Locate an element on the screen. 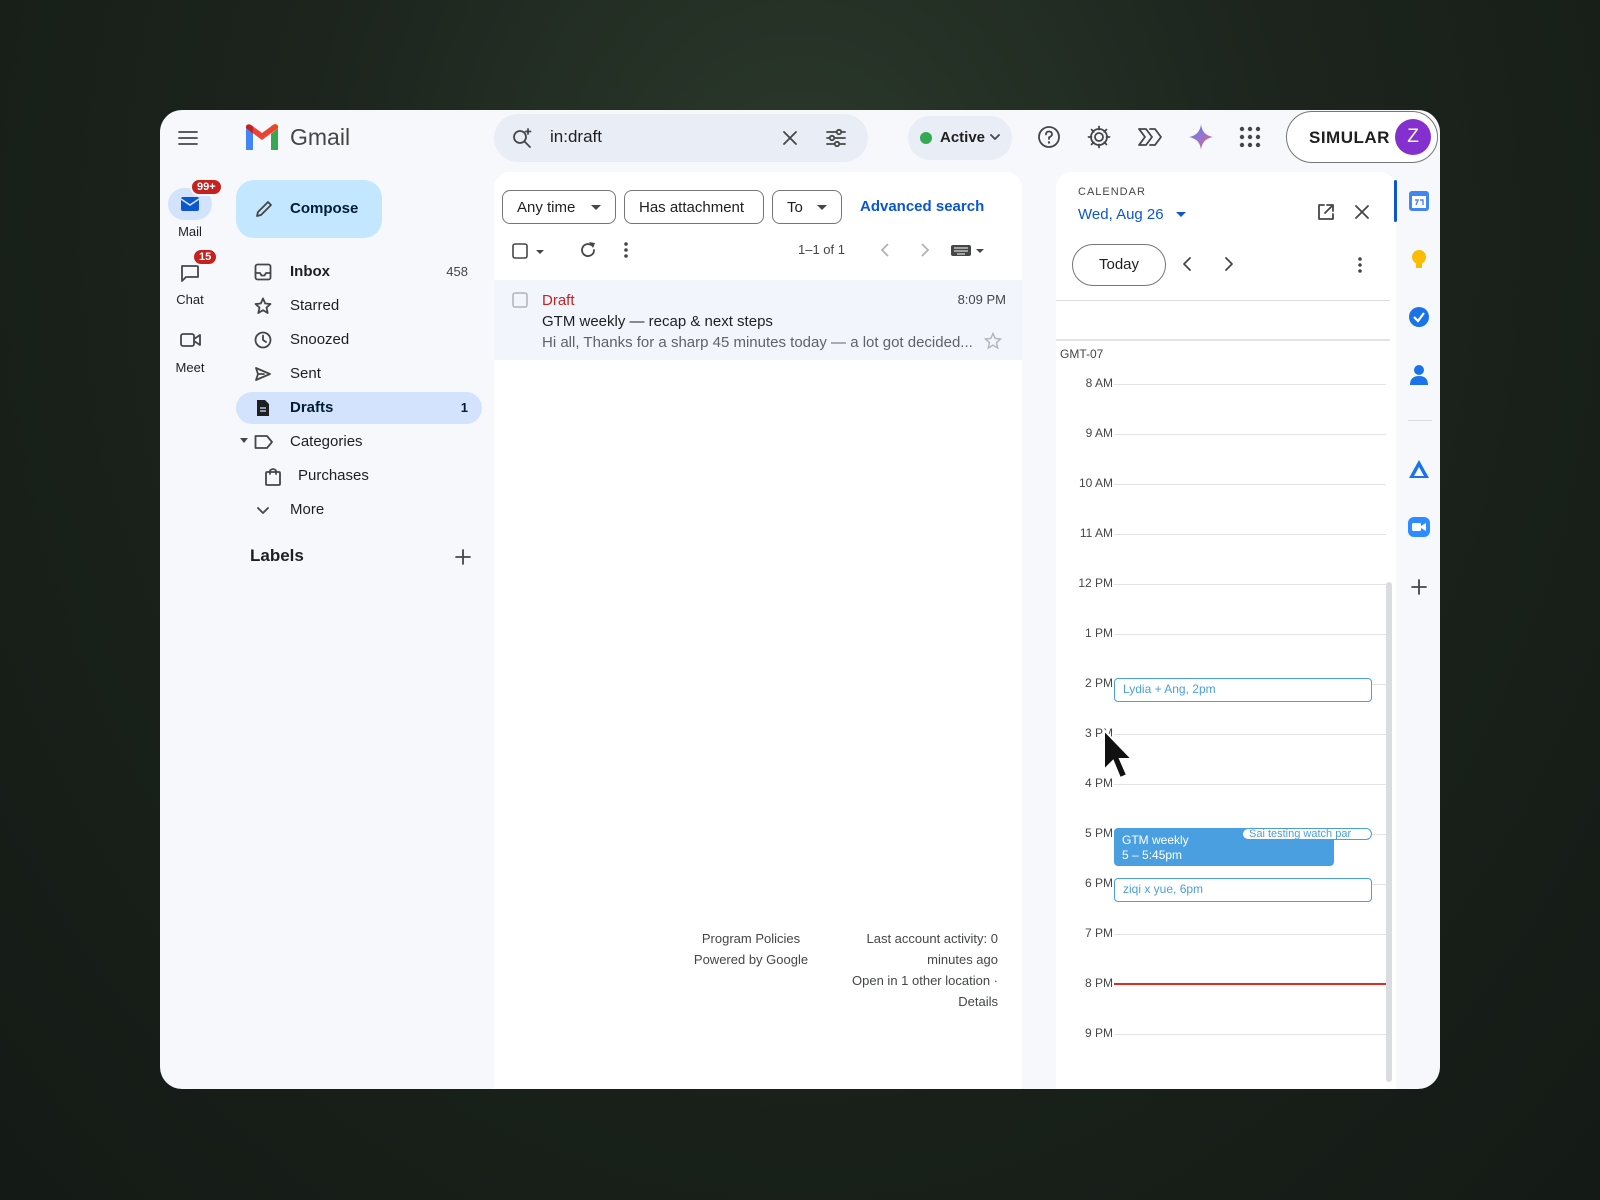 This screenshot has width=1600, height=1200. filter-has-attachment-label: Has attachment is located at coordinates (692, 207).